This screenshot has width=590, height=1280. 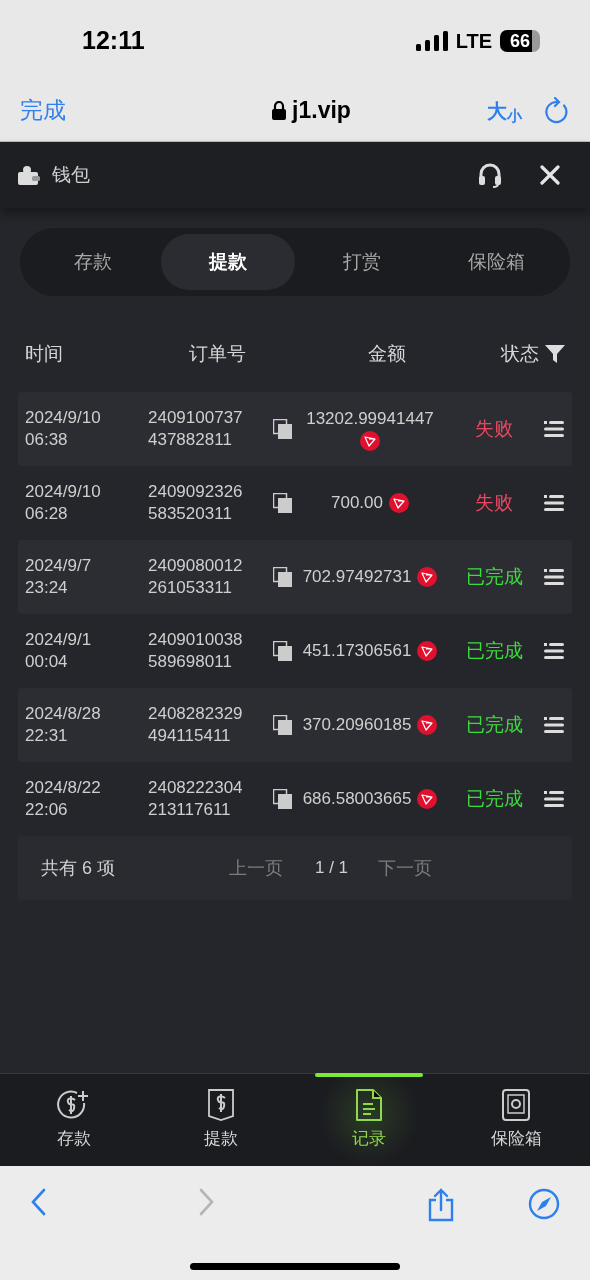 What do you see at coordinates (357, 577) in the screenshot?
I see `amount-text: 702.97492731` at bounding box center [357, 577].